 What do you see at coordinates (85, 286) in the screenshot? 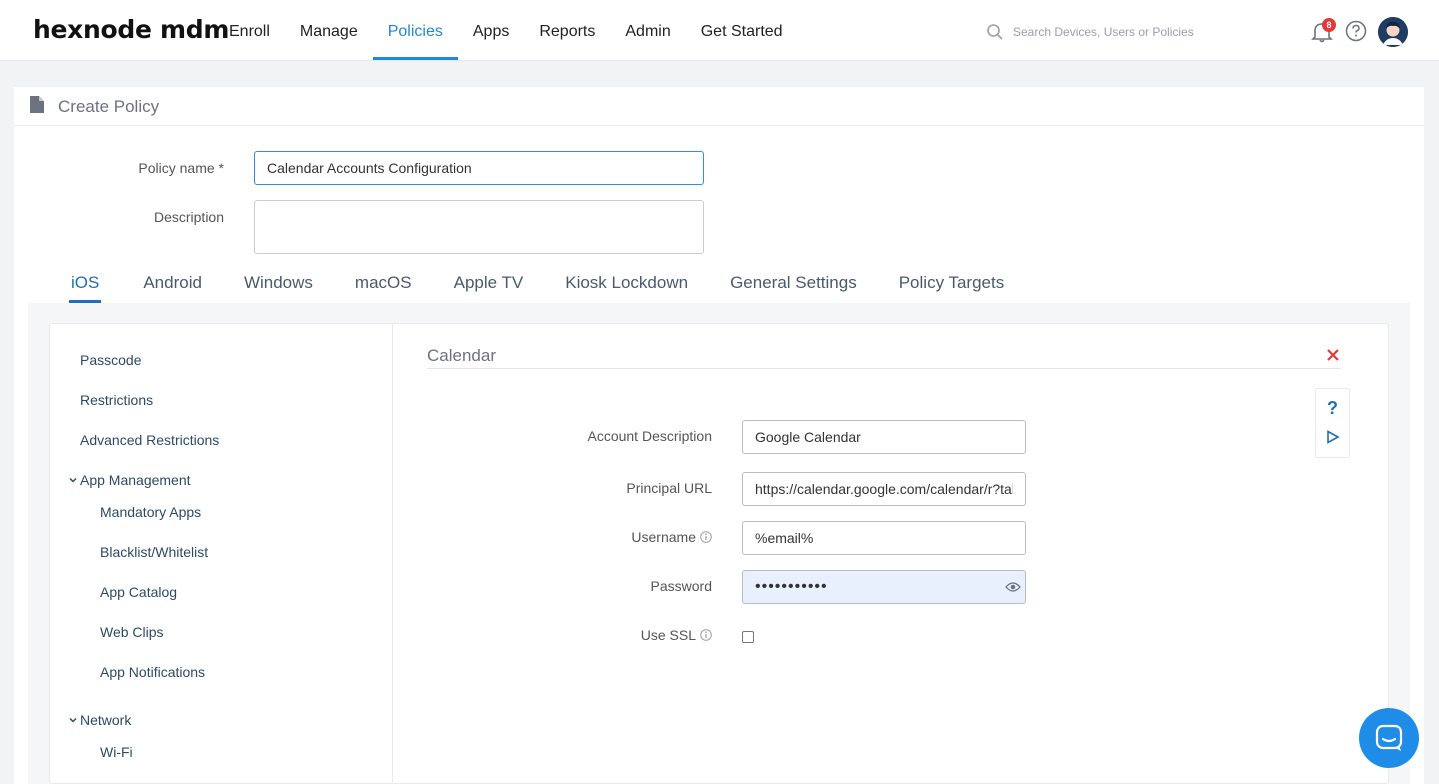
I see `tab-ios: iOS` at bounding box center [85, 286].